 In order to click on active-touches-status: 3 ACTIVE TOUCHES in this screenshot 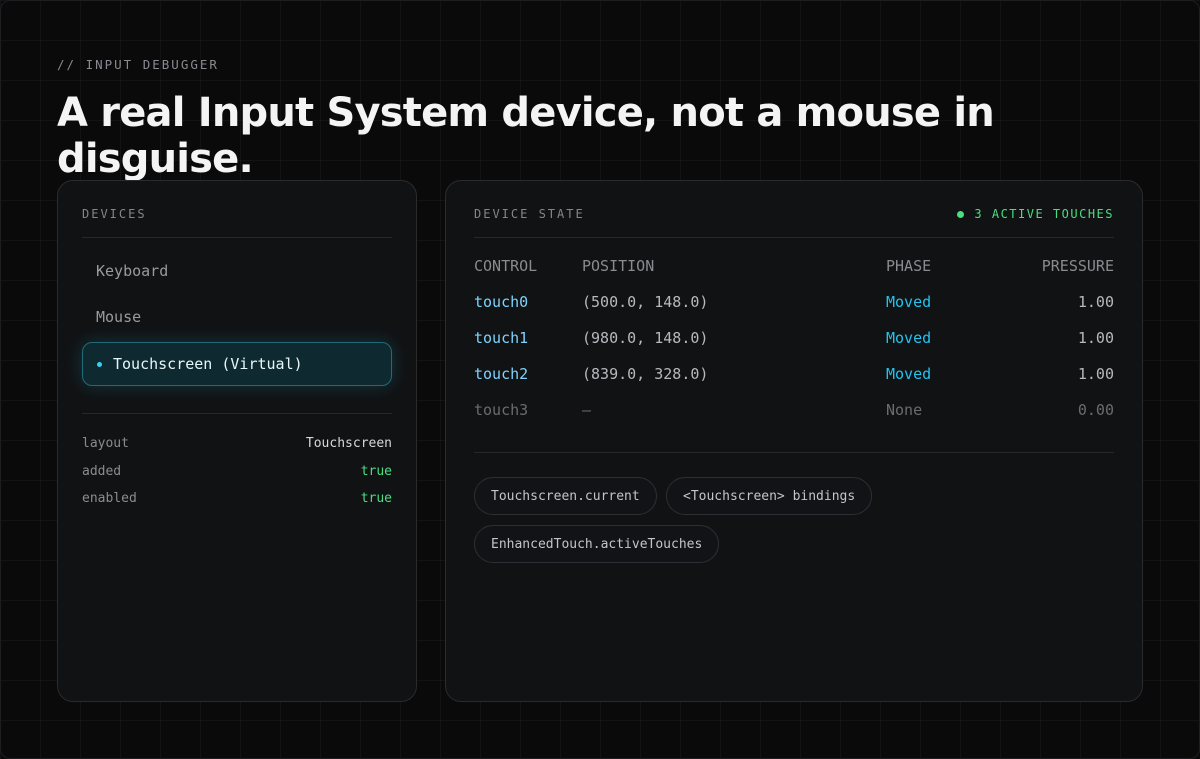, I will do `click(1035, 214)`.